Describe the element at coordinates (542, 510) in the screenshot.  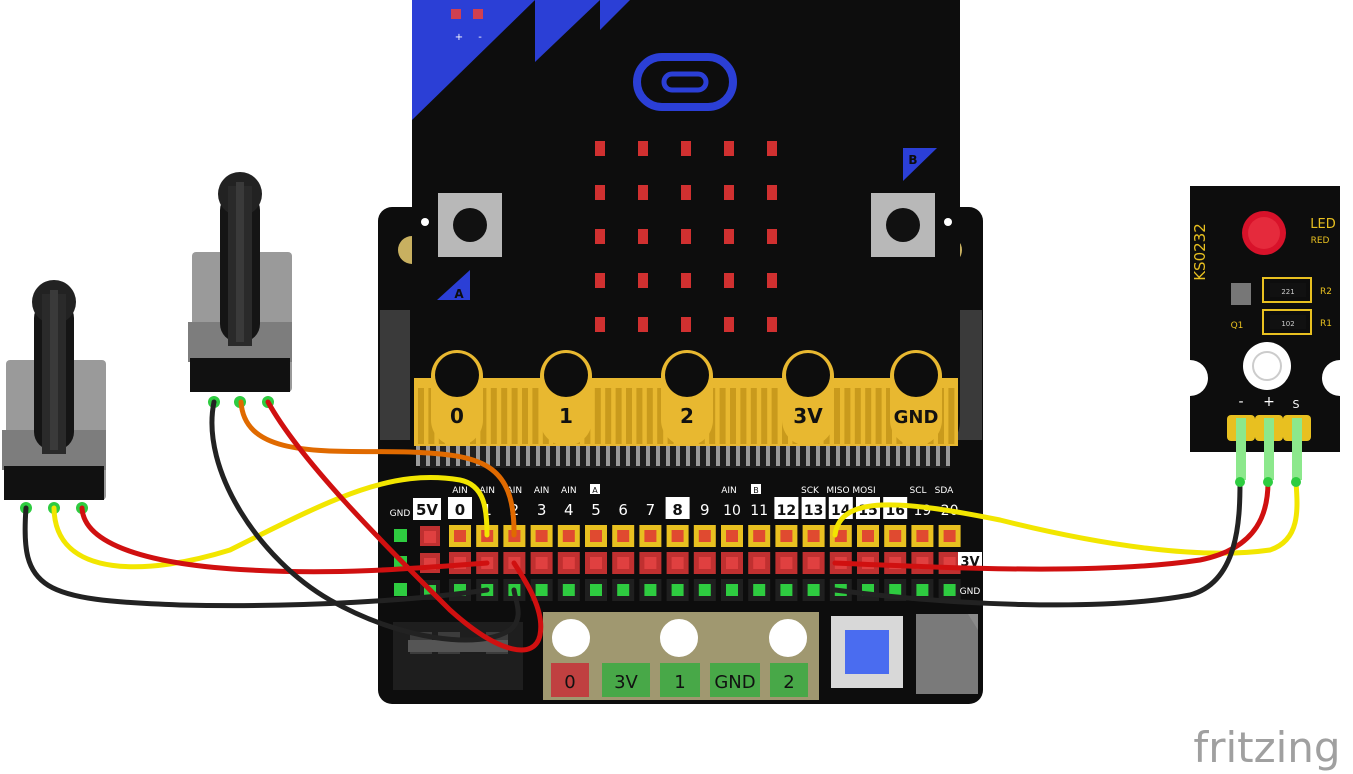
I see `pin-number: 3` at that location.